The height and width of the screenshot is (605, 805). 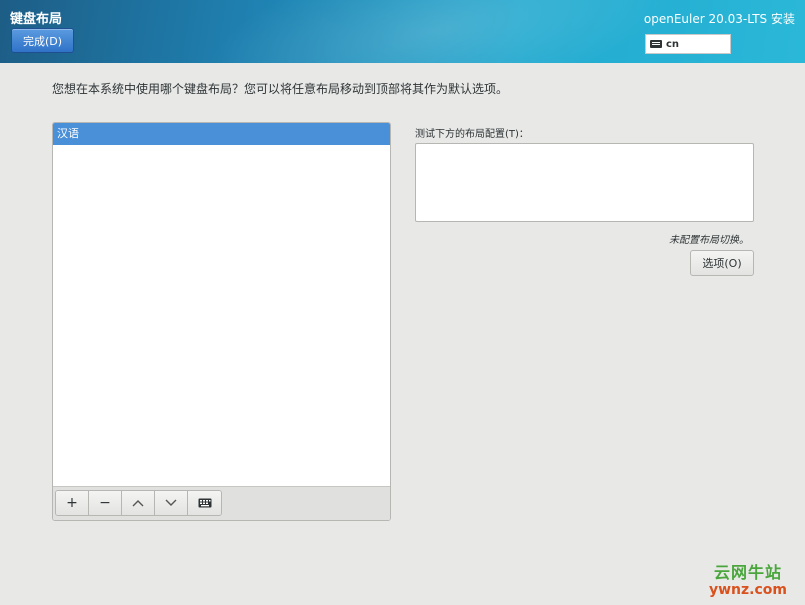 I want to click on plus-icon: +, so click(x=72, y=503).